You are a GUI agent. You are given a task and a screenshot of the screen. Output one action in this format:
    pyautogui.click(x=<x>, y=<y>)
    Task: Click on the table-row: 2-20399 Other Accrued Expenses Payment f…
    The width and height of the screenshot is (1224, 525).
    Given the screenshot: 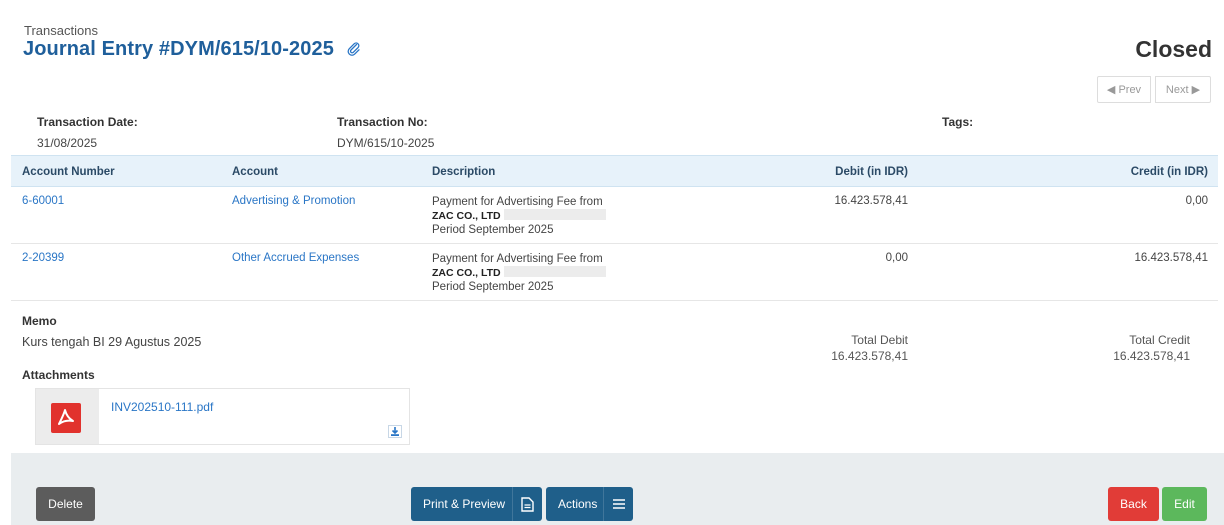 What is the action you would take?
    pyautogui.click(x=614, y=272)
    